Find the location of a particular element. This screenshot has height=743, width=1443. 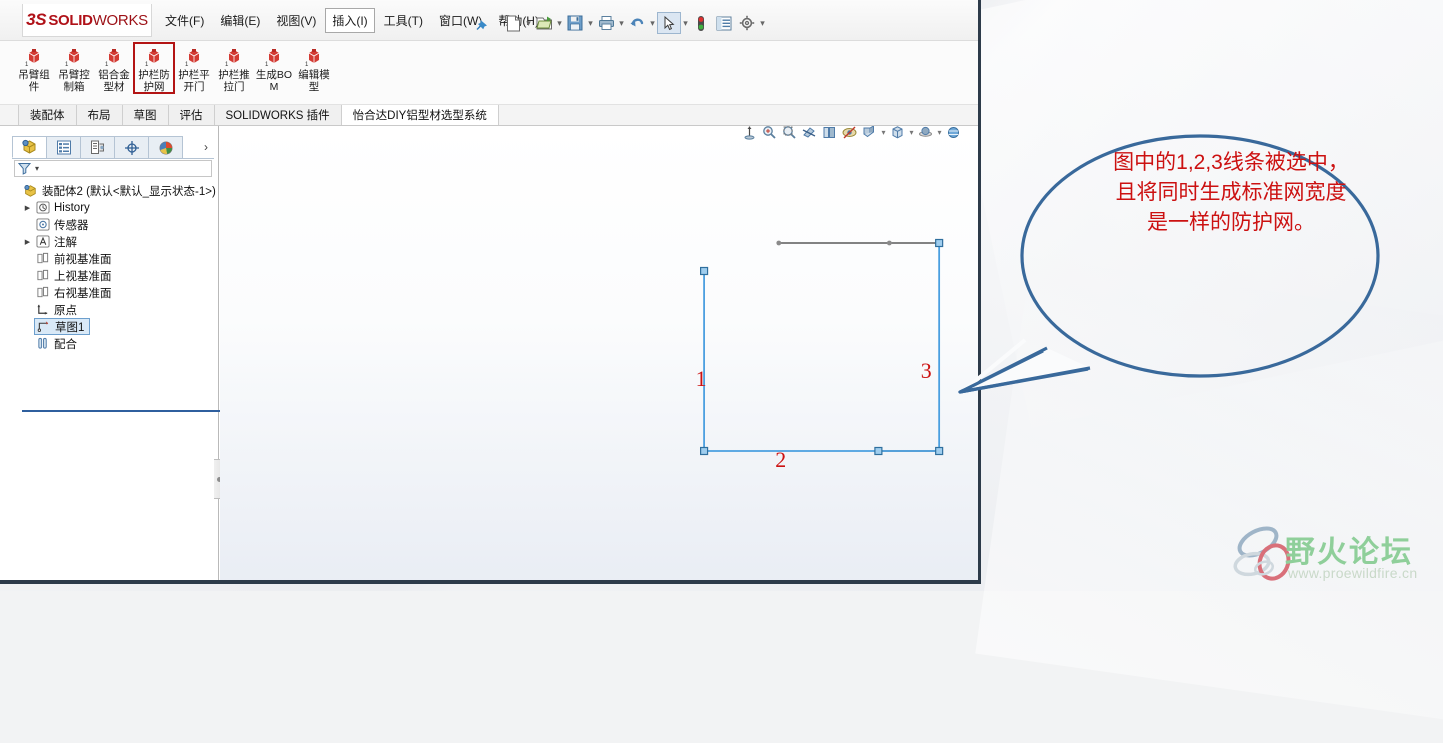

menu-item-tools: 工具(T) is located at coordinates (403, 20).